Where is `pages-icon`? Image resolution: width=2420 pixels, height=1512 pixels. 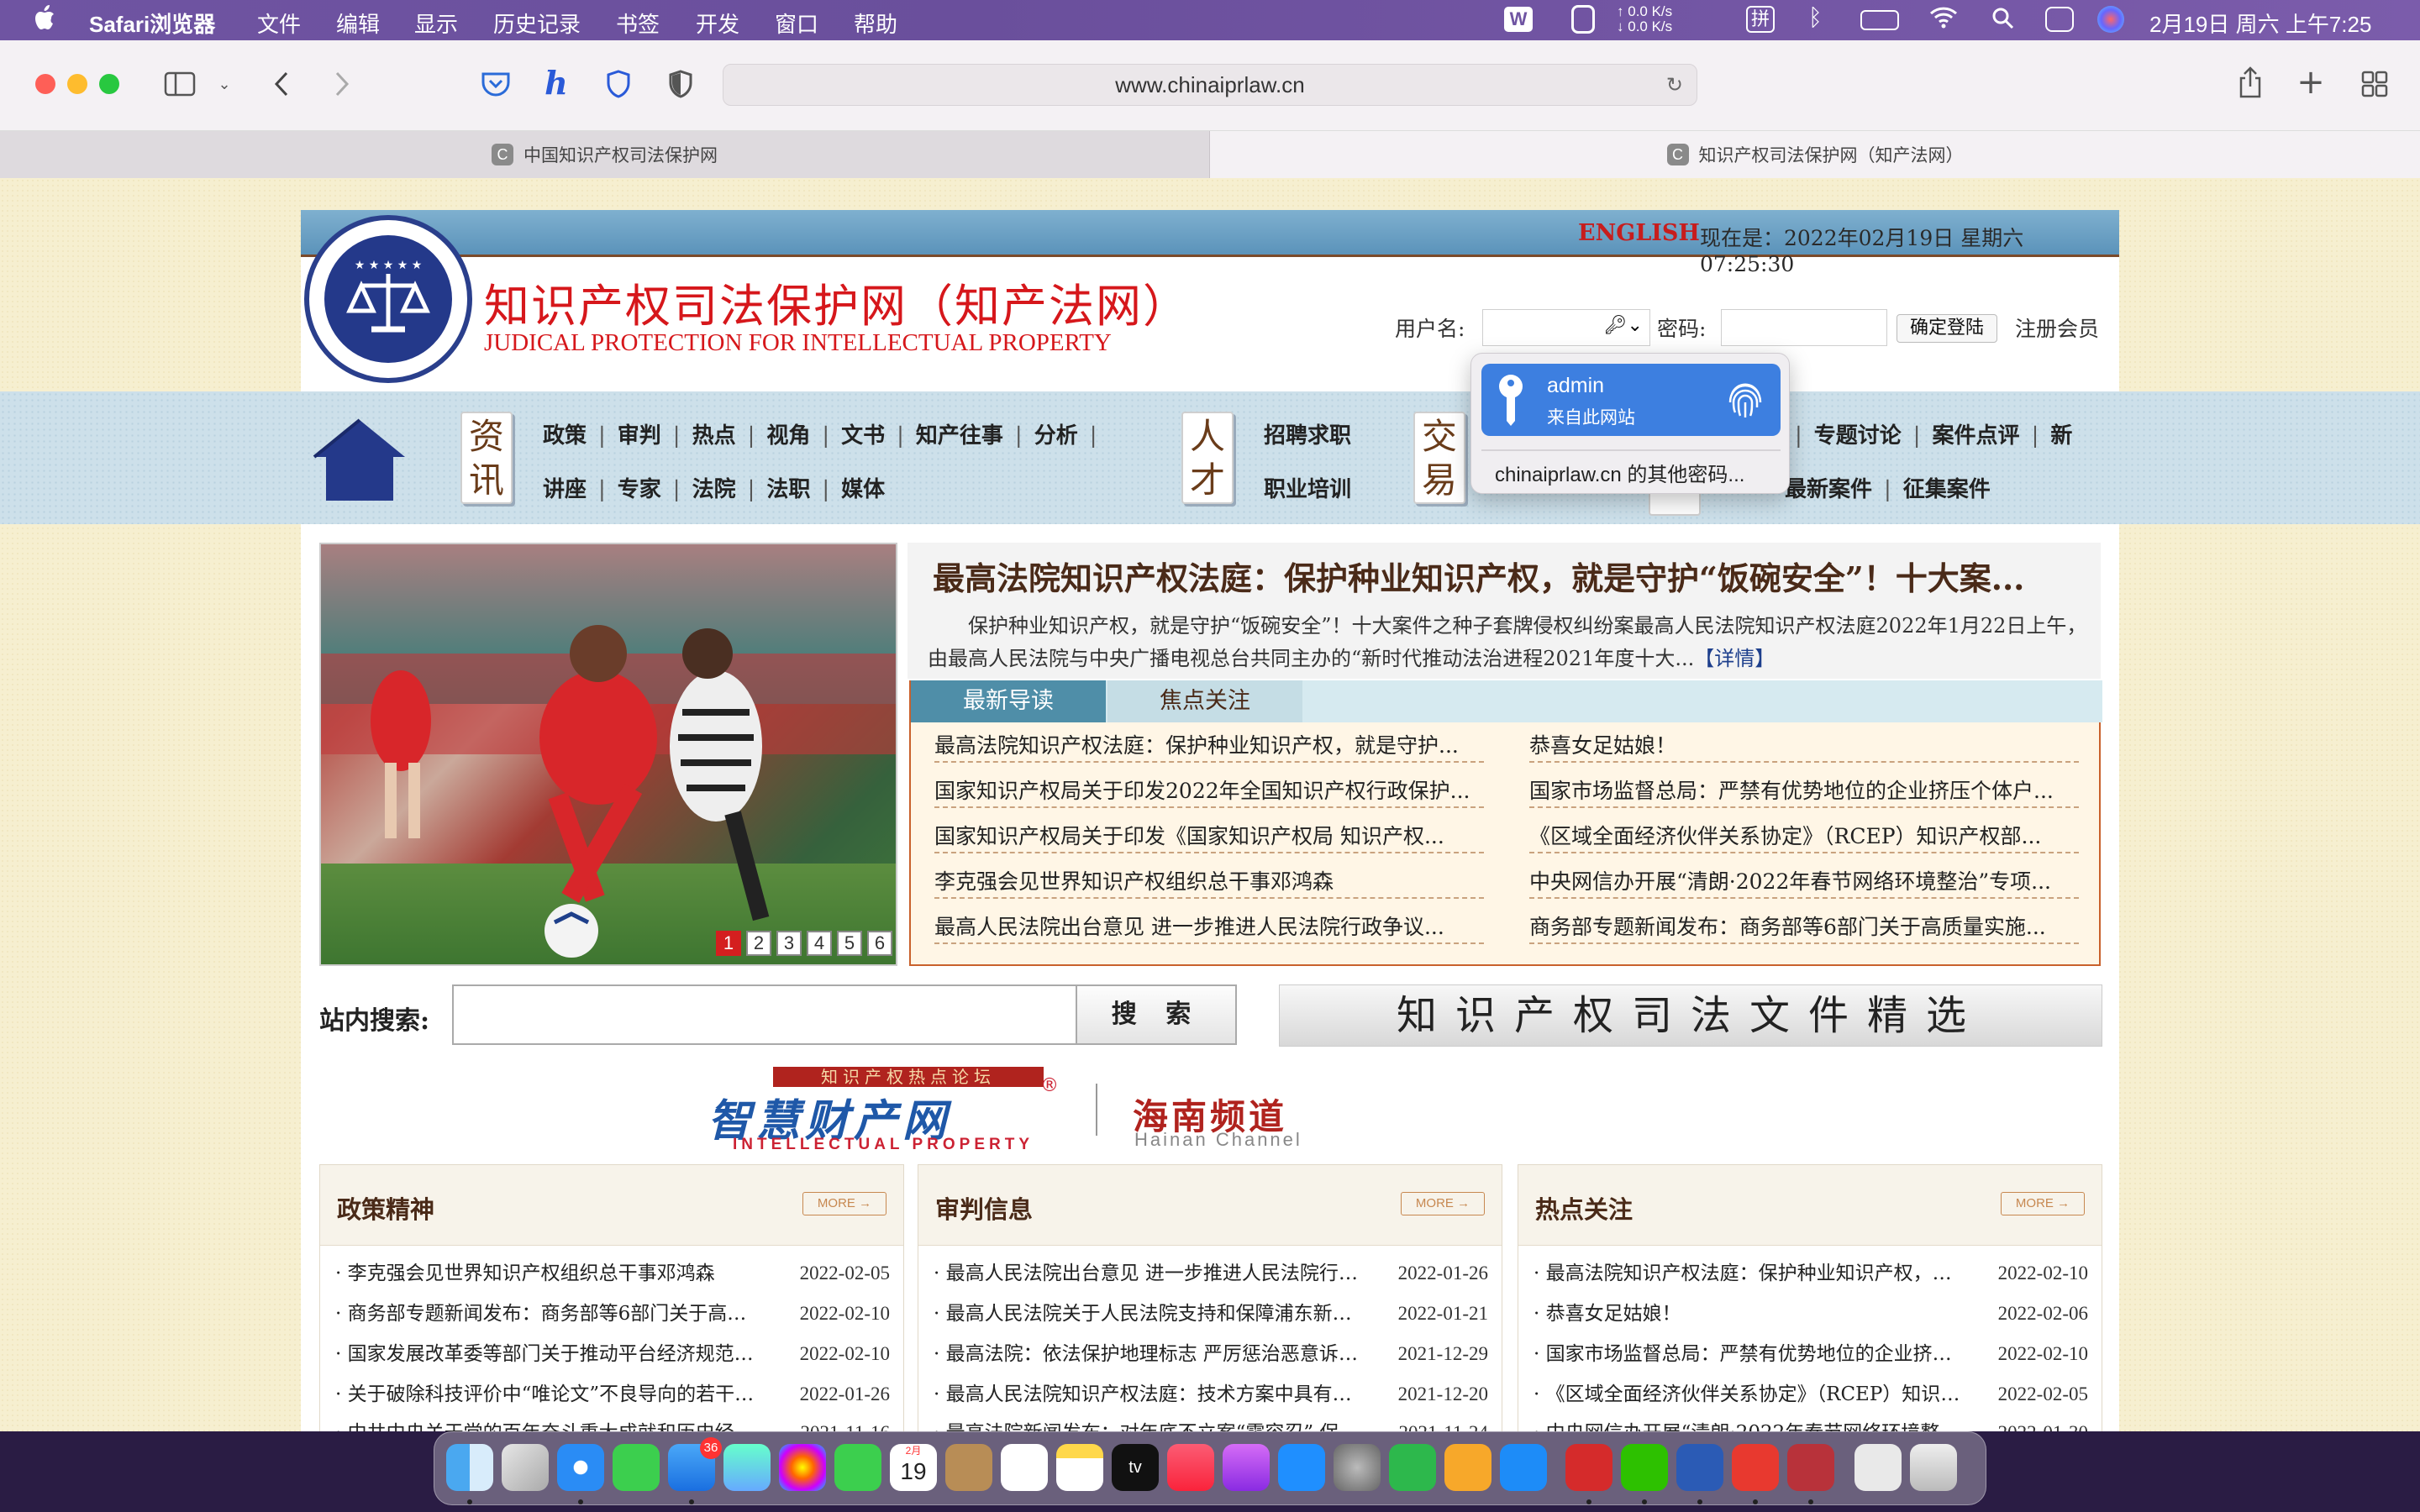
pages-icon is located at coordinates (1468, 1467).